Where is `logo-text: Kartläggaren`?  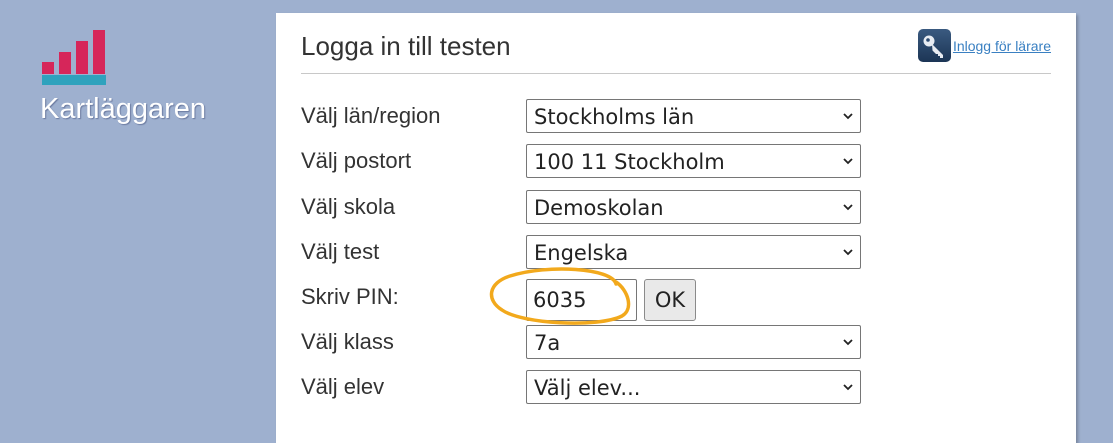
logo-text: Kartläggaren is located at coordinates (123, 109).